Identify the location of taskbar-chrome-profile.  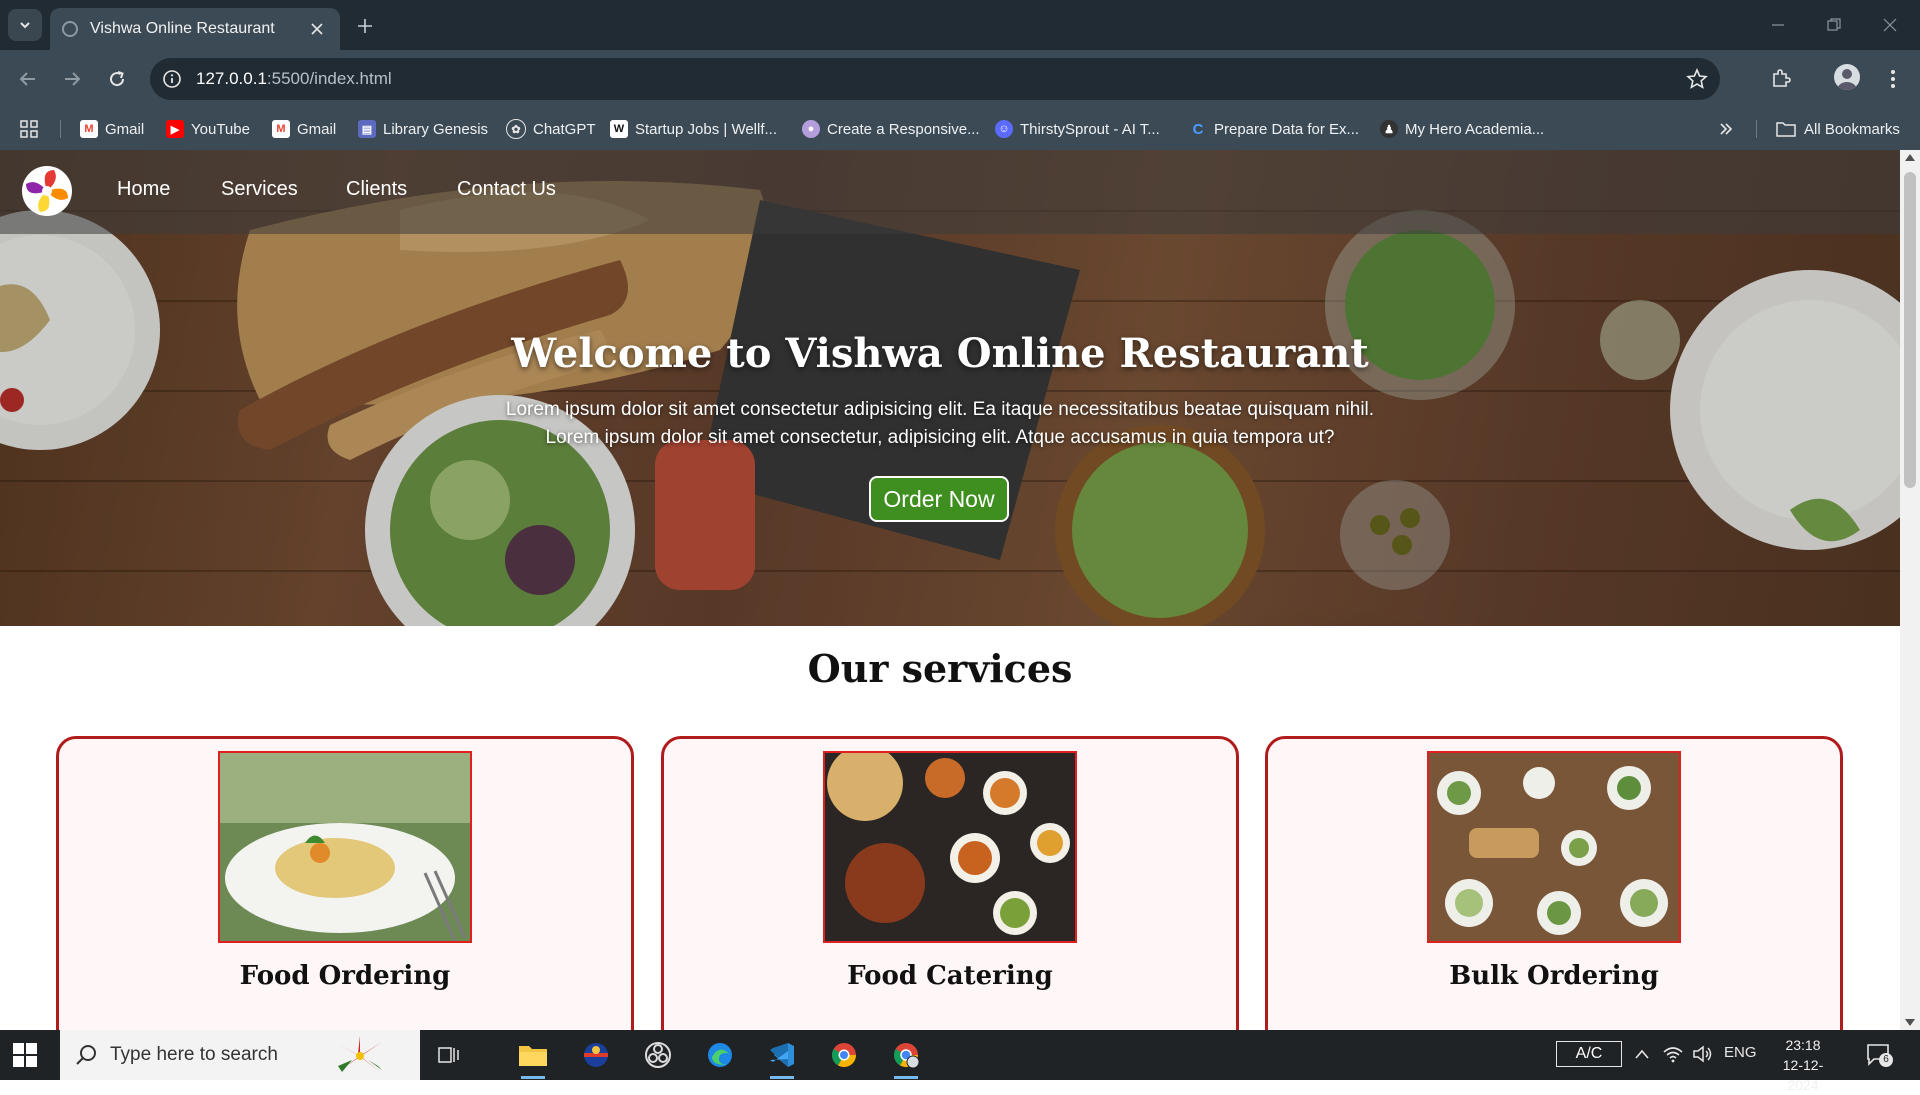
(906, 1059).